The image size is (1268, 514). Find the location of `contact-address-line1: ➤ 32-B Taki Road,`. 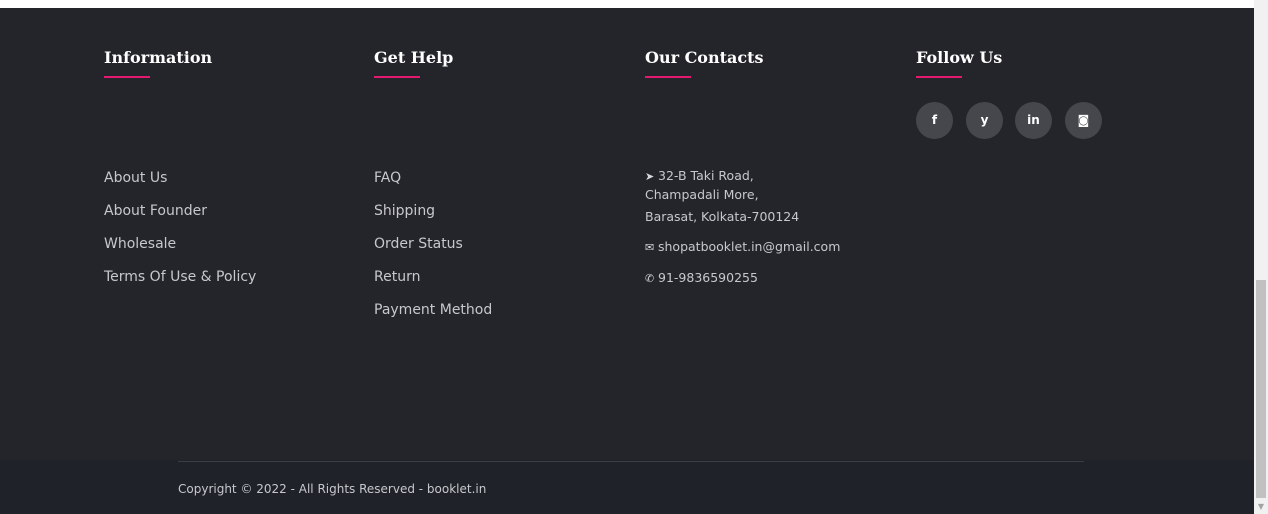

contact-address-line1: ➤ 32-B Taki Road, is located at coordinates (699, 175).